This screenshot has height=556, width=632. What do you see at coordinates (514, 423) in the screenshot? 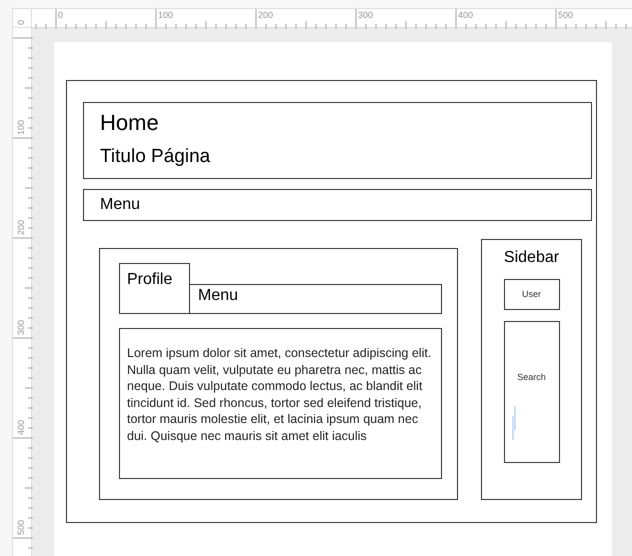
I see `line-marks-icon` at bounding box center [514, 423].